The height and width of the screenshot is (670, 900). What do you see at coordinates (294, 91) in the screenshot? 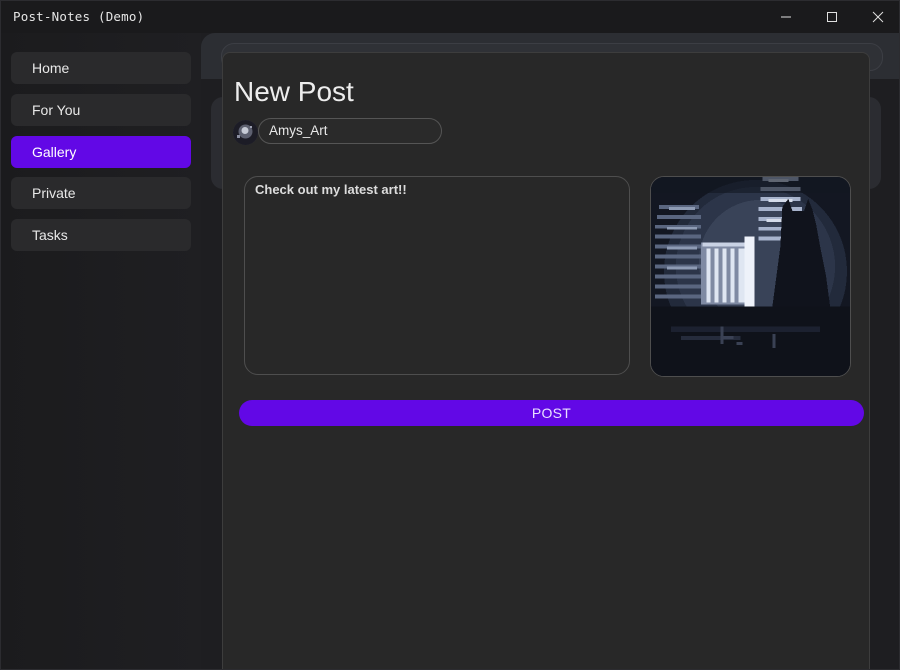
I see `dialog-title: New Post` at bounding box center [294, 91].